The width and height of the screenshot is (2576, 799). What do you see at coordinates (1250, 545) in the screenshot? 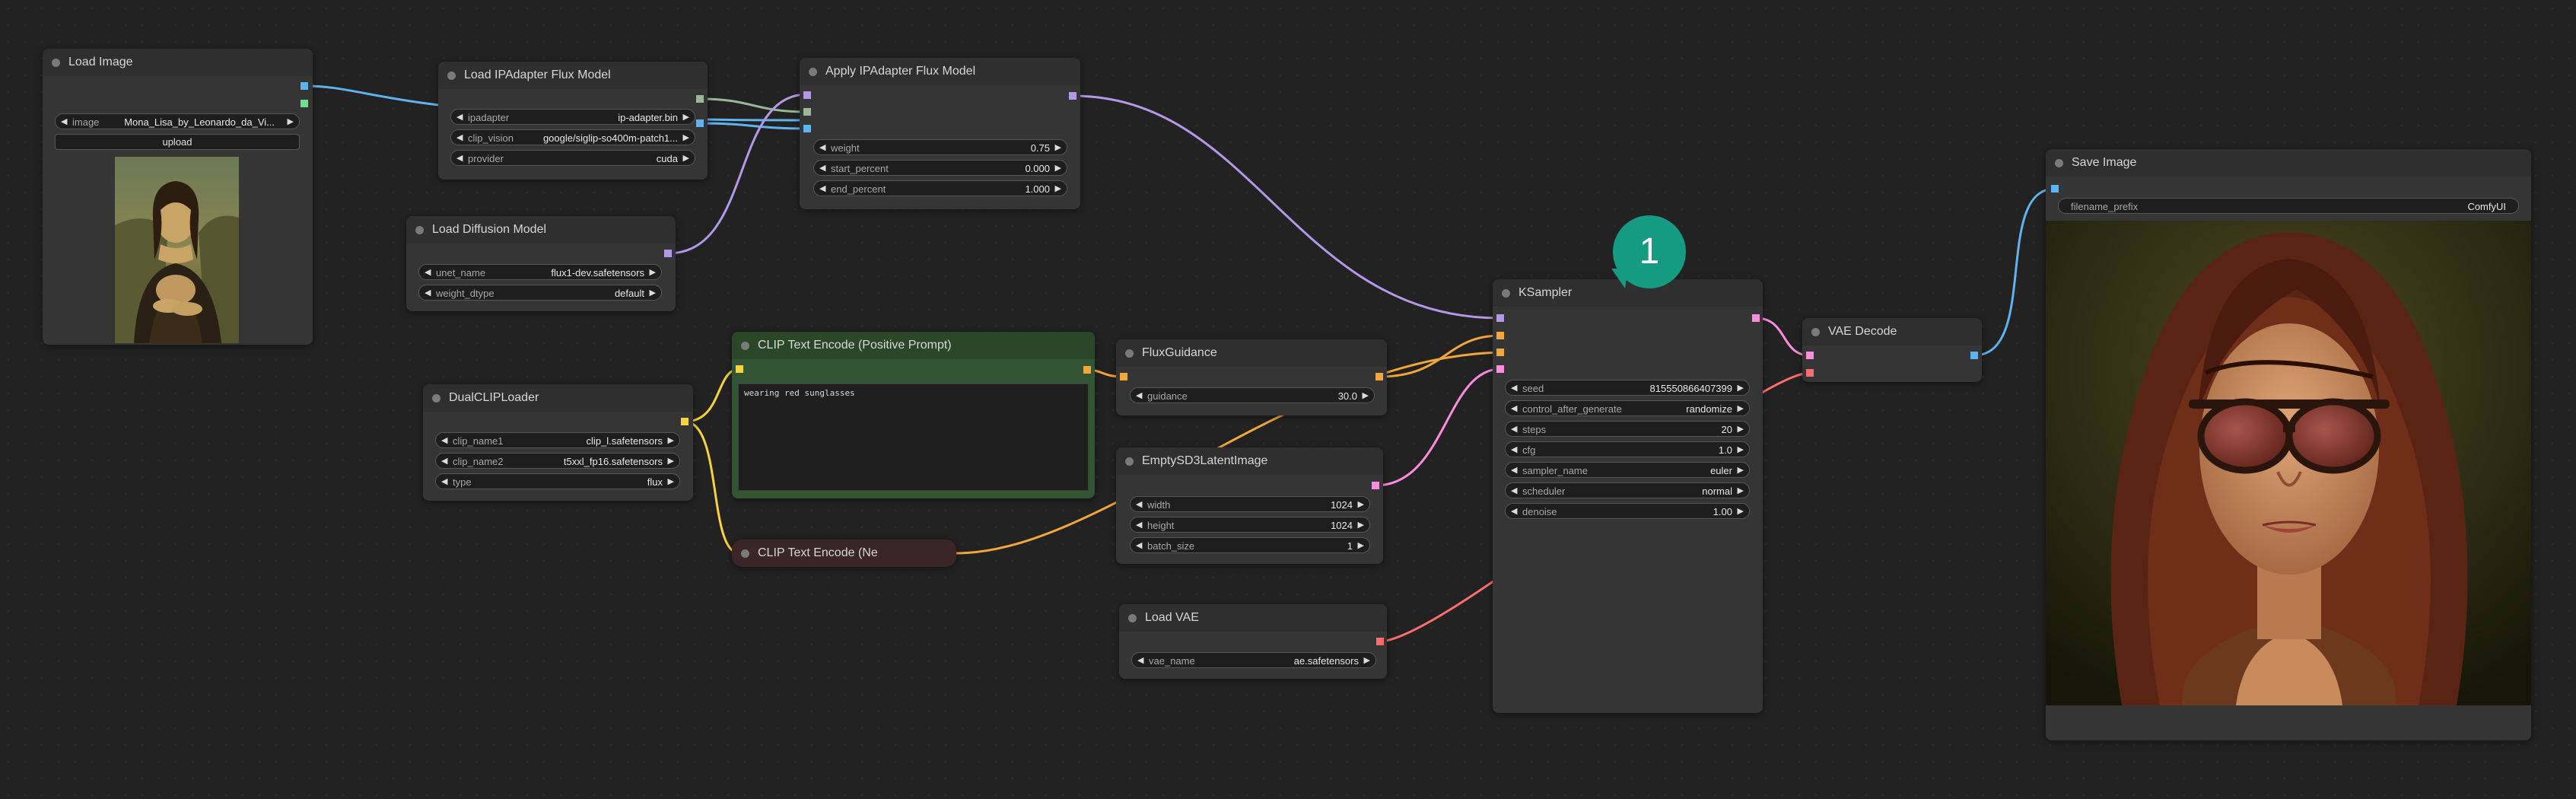
I see `widget-batch-size: ◀ batch_size 1 ▶` at bounding box center [1250, 545].